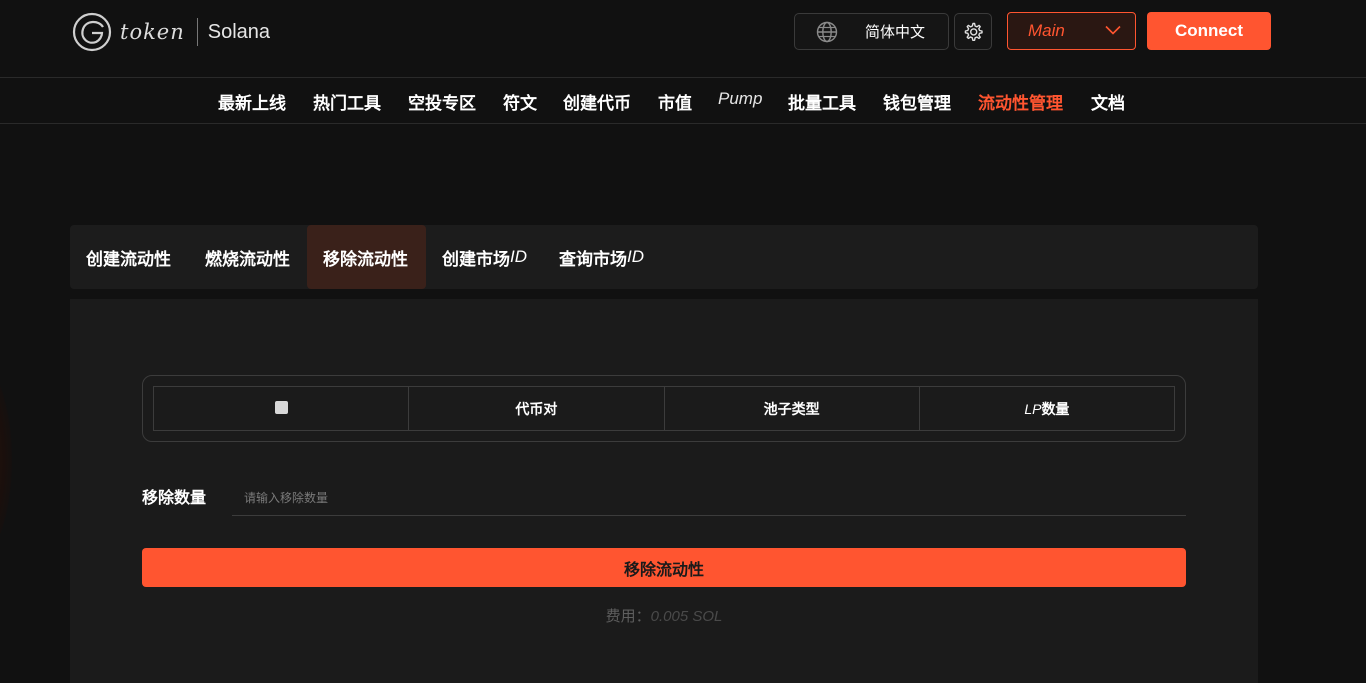  I want to click on language-label: 简体中文, so click(895, 32).